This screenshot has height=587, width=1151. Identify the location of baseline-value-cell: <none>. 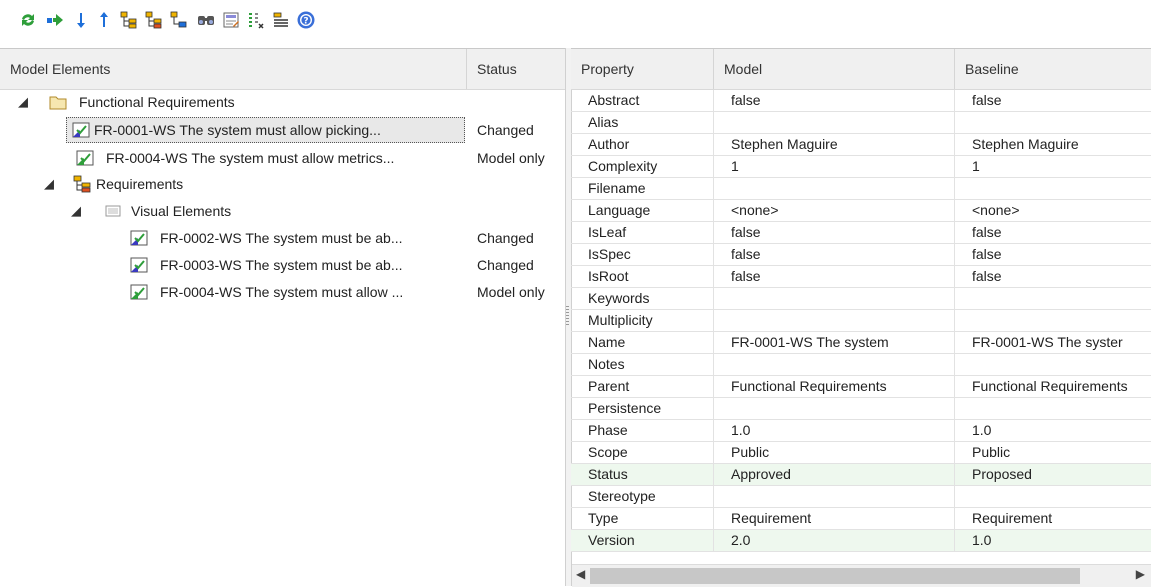
(996, 210).